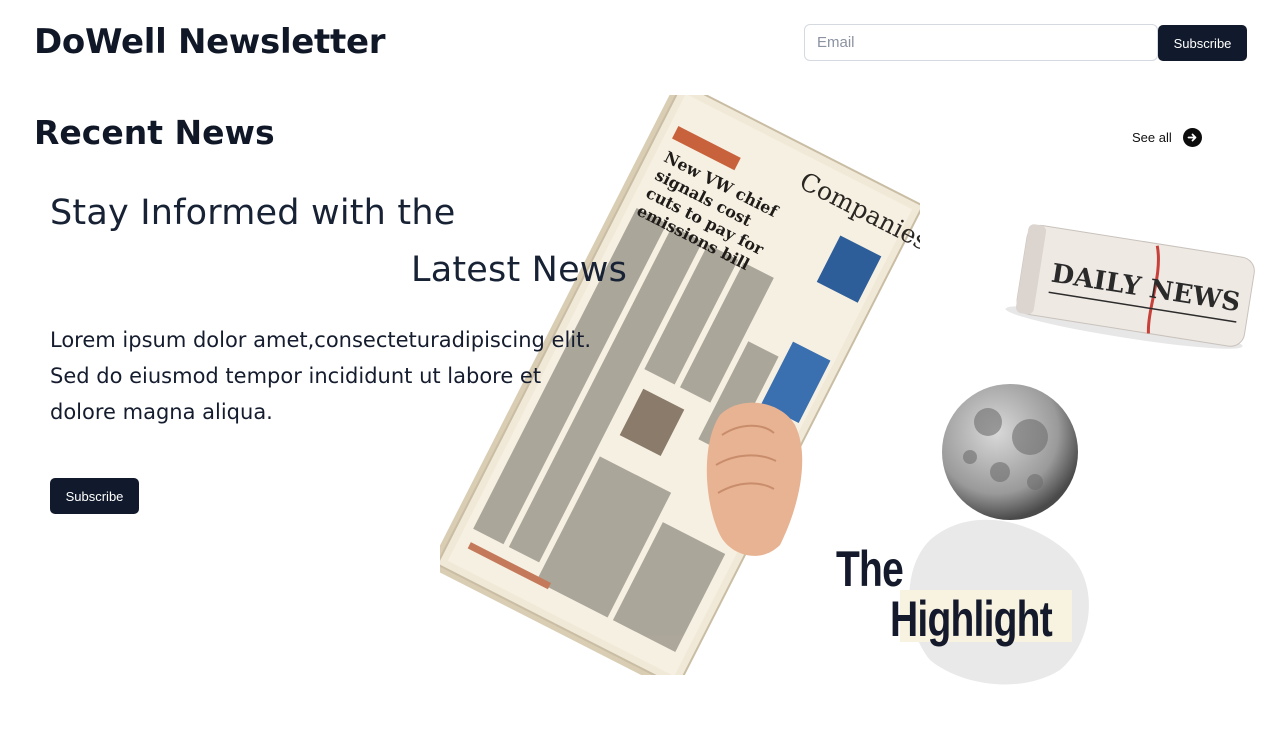 Image resolution: width=1280 pixels, height=749 pixels. Describe the element at coordinates (971, 619) in the screenshot. I see `highlight-line2: Highlight` at that location.